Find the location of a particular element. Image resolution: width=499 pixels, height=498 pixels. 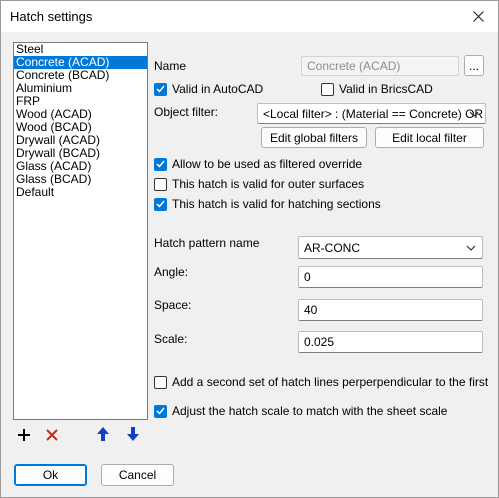

valid-bricscad-label: Valid in BricsCAD is located at coordinates (386, 89).